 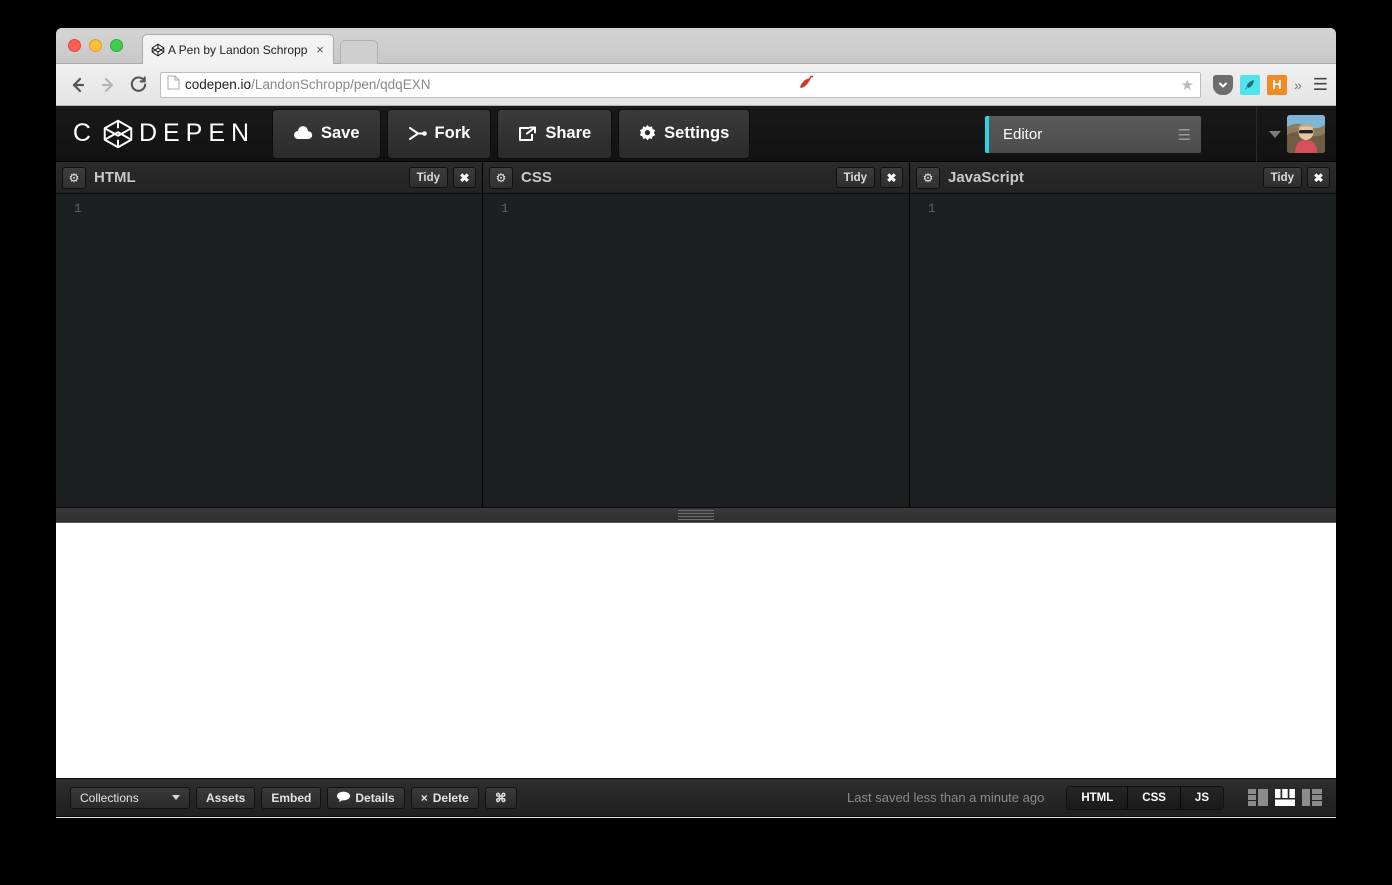 I want to click on collections-dropdown: Collections, so click(x=130, y=797).